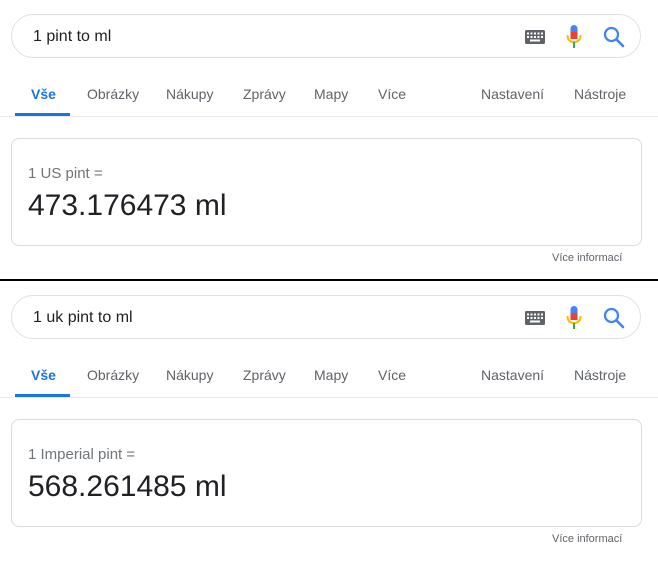 The height and width of the screenshot is (562, 658). What do you see at coordinates (72, 37) in the screenshot?
I see `search-query: 1 pint to ml` at bounding box center [72, 37].